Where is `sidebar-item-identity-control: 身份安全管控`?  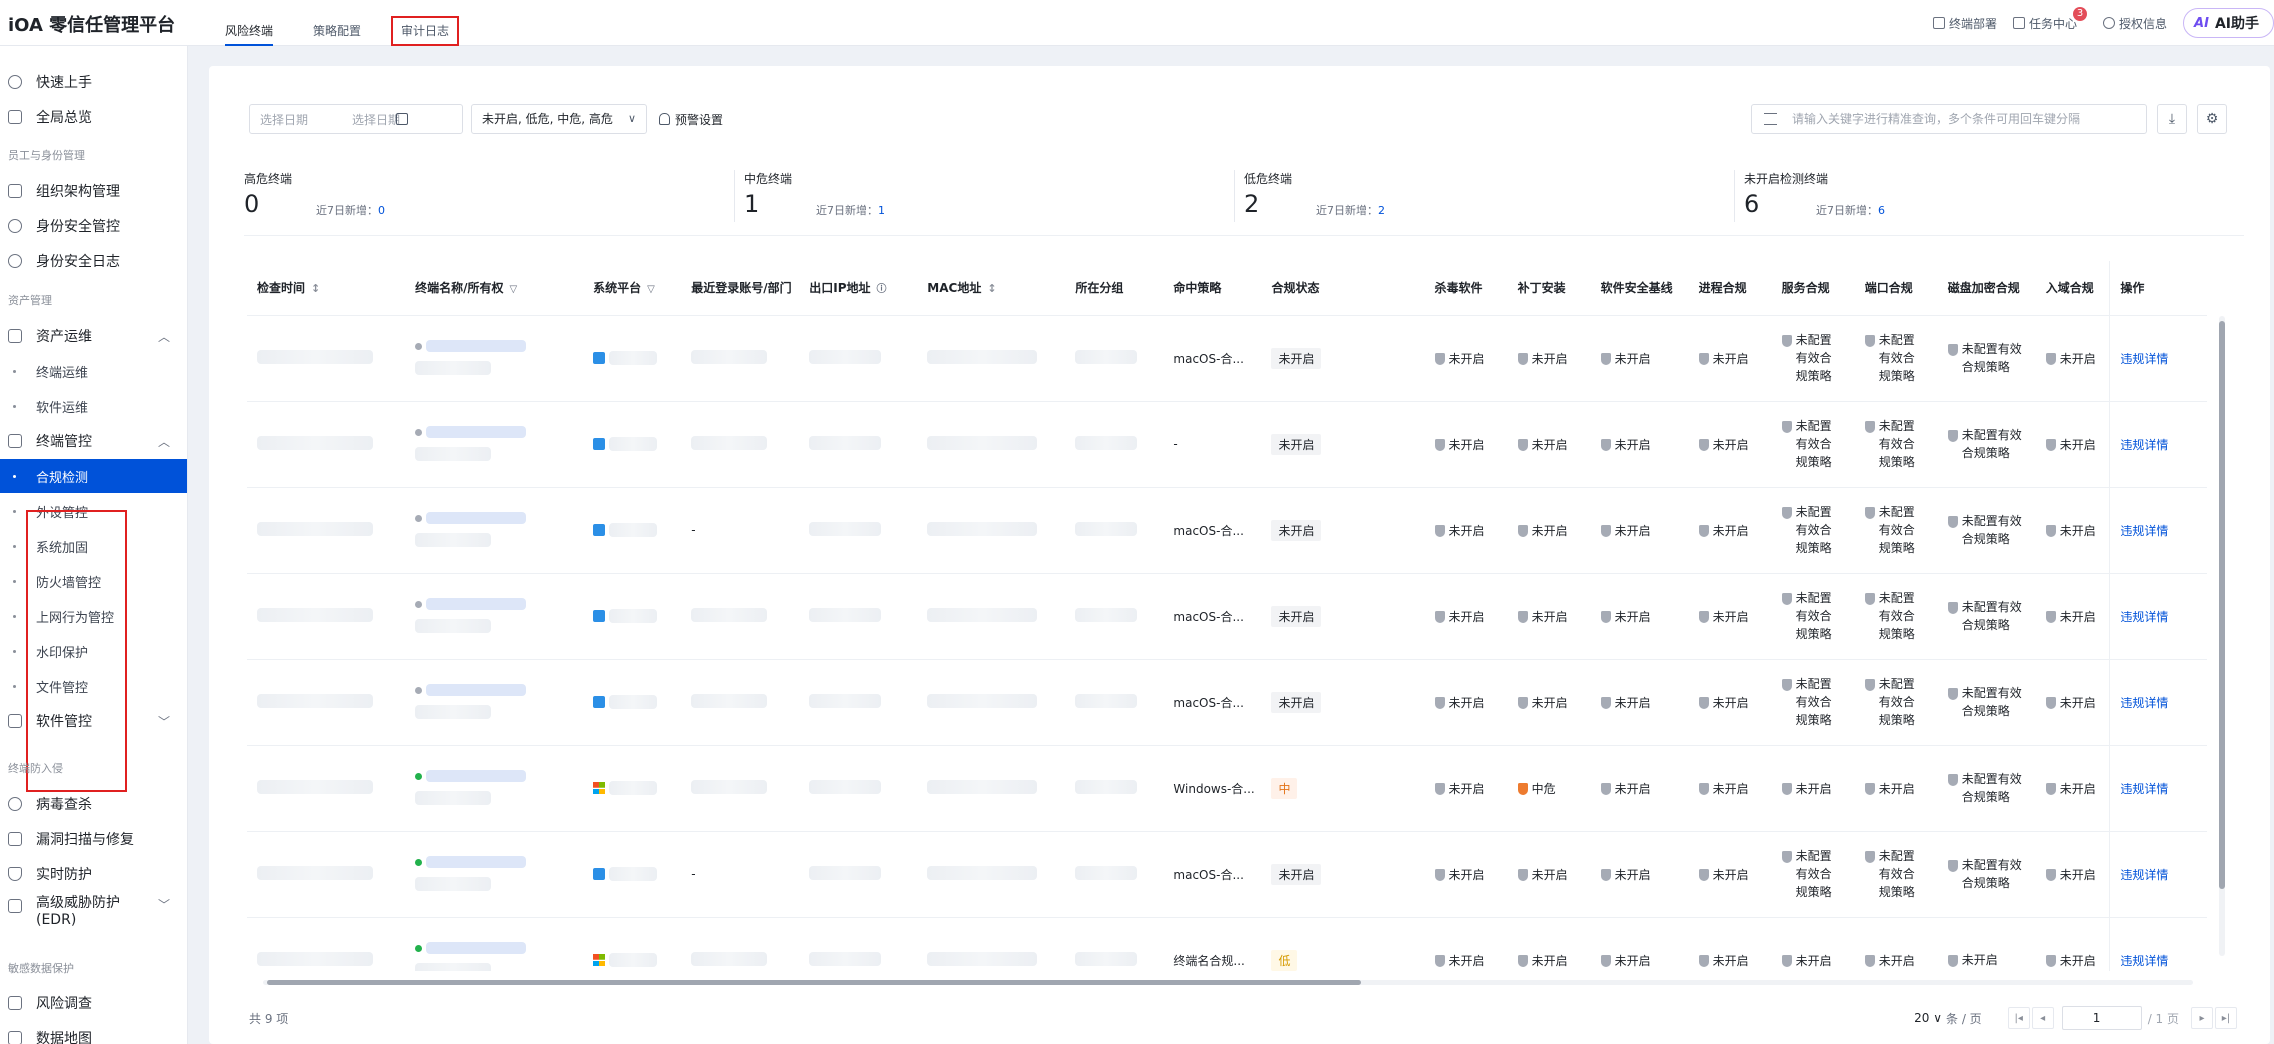 sidebar-item-identity-control: 身份安全管控 is located at coordinates (93, 226).